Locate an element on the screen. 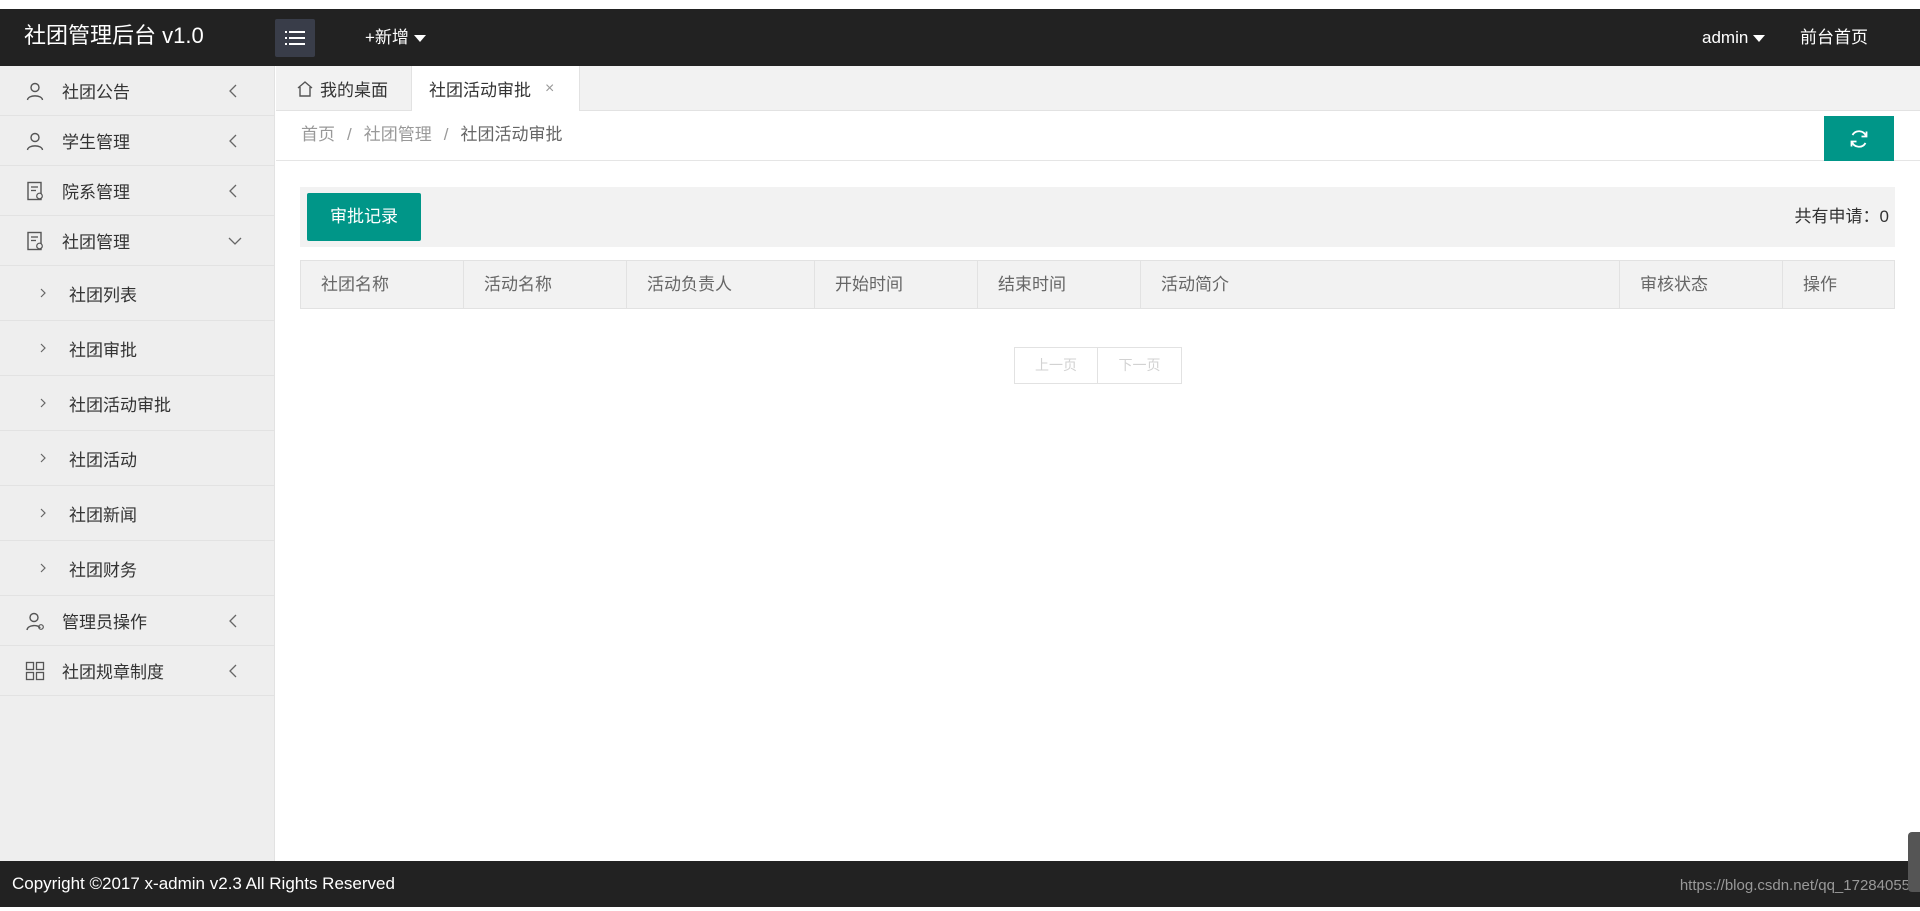 The image size is (1920, 911). refresh-button is located at coordinates (1859, 138).